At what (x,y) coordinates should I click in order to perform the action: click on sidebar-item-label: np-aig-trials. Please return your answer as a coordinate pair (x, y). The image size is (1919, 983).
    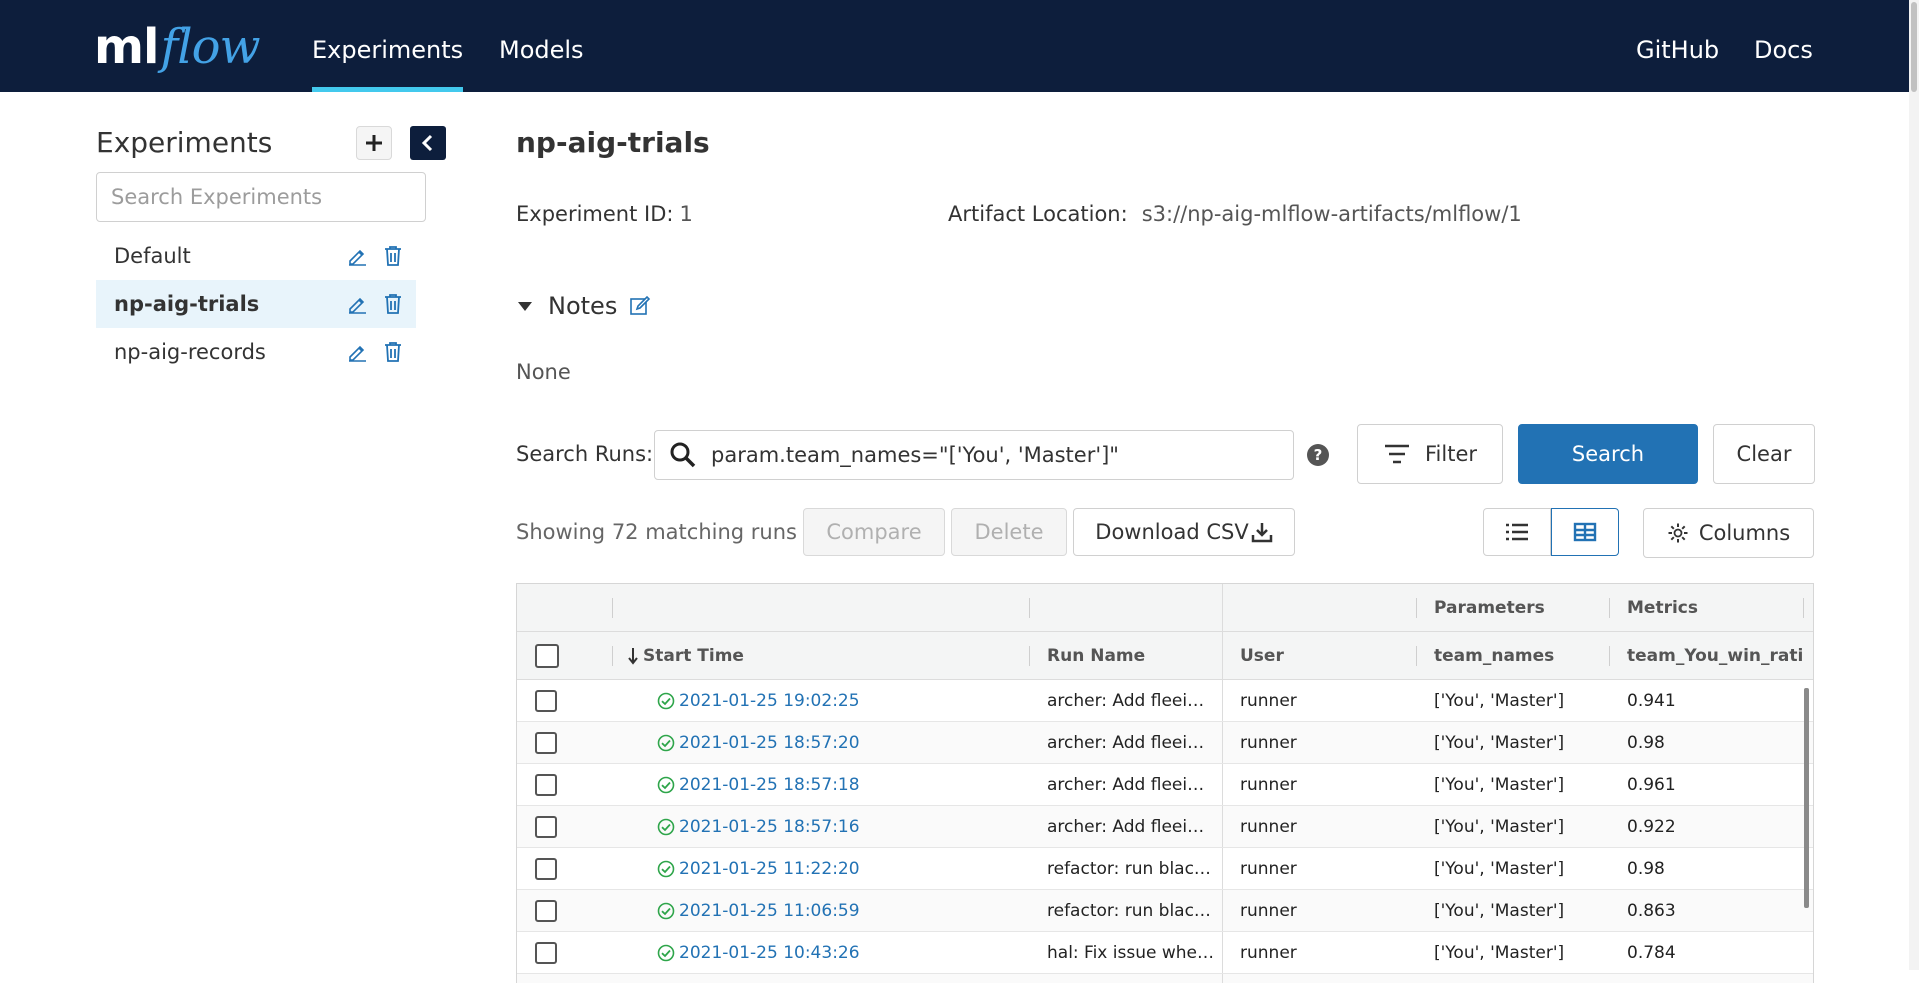
    Looking at the image, I should click on (187, 304).